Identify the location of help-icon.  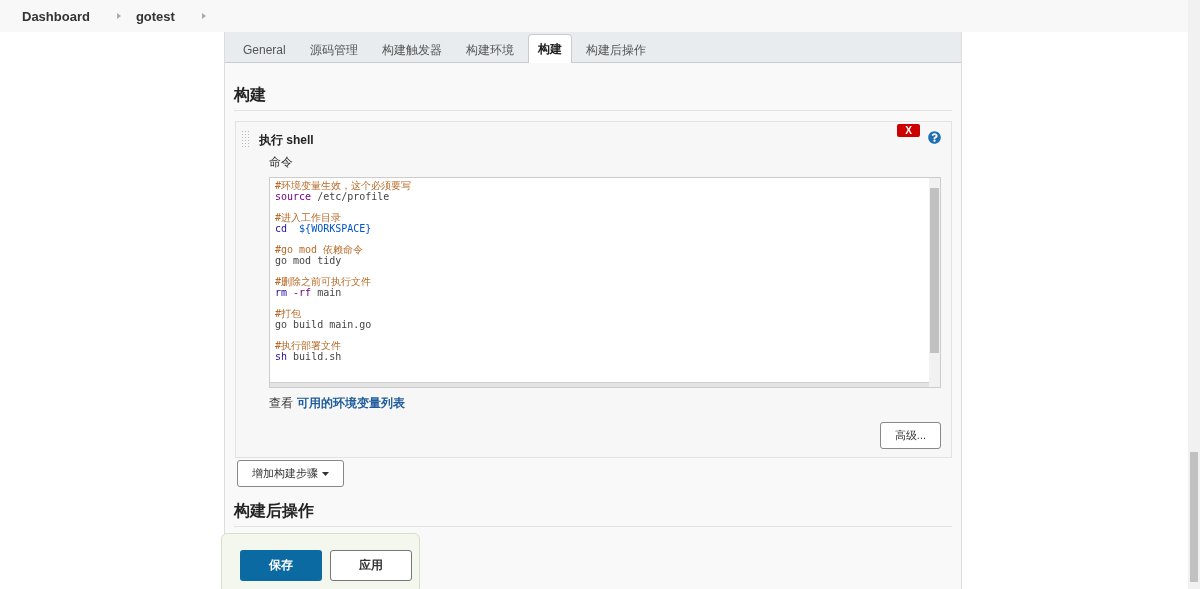
(934, 137).